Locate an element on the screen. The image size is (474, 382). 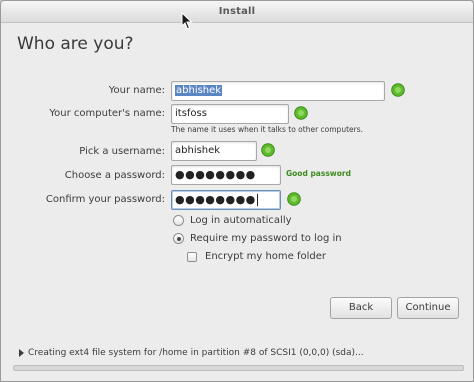
confirm-password-field: ●●●●●●●● is located at coordinates (226, 200).